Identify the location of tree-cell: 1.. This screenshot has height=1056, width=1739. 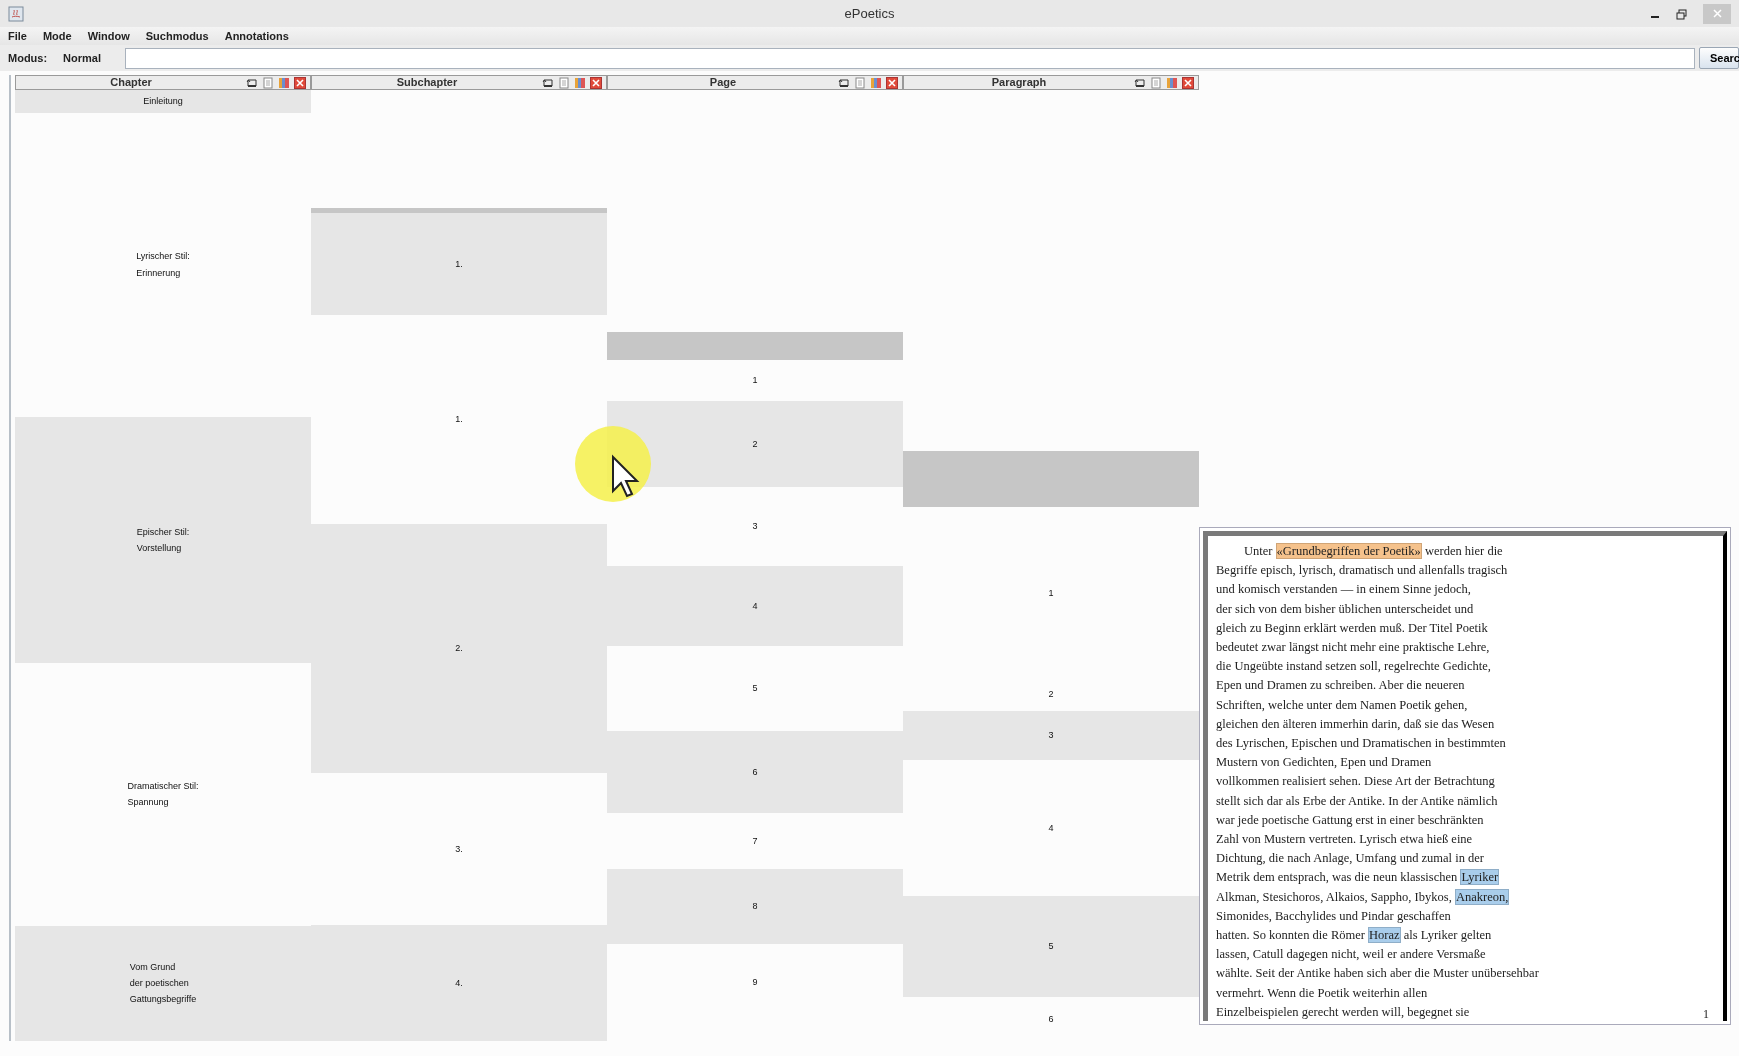
(459, 264).